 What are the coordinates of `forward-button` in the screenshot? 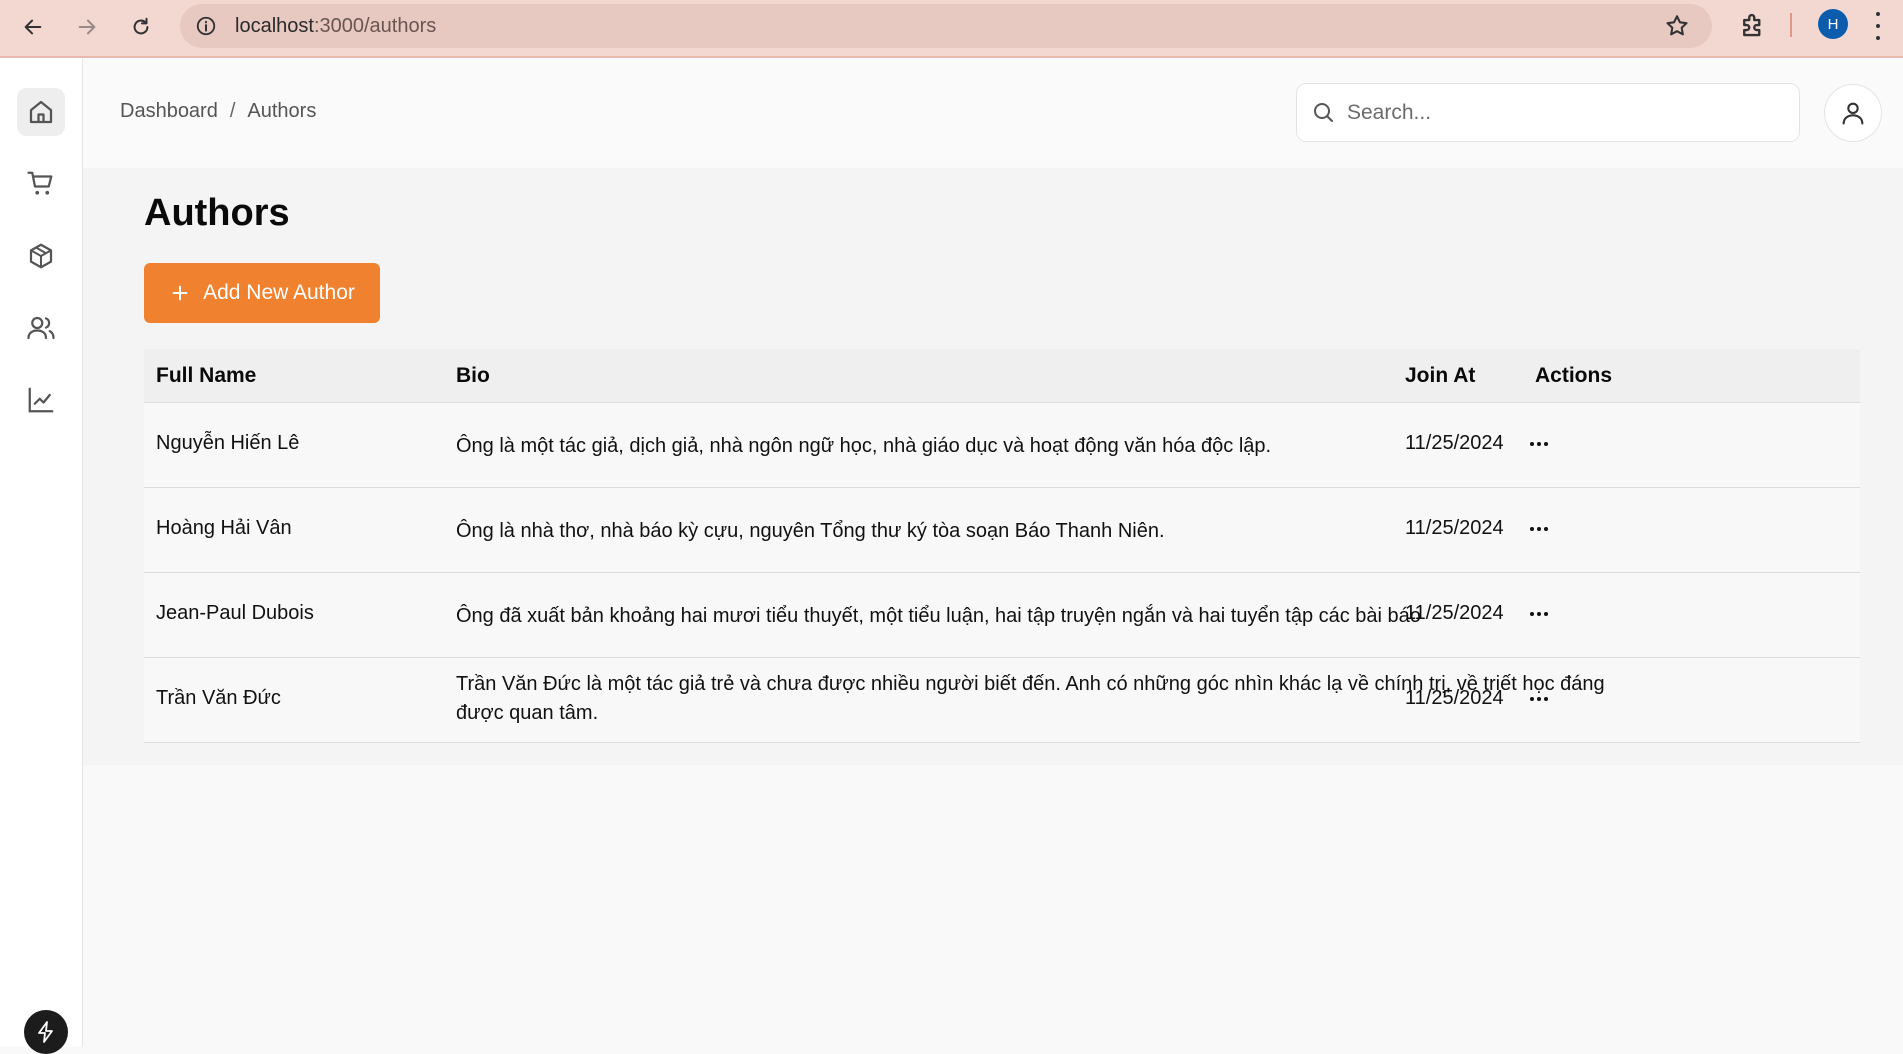 It's located at (87, 27).